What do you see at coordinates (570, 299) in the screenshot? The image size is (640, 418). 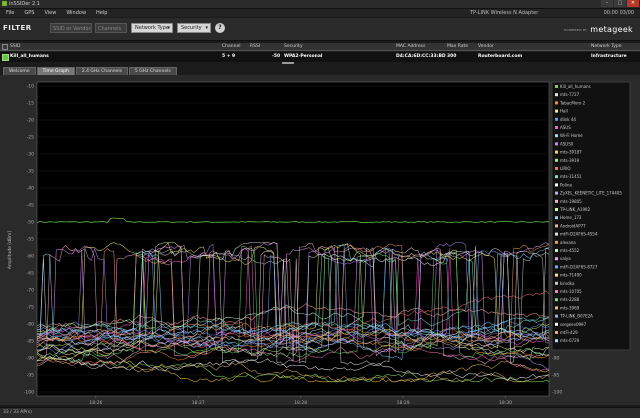 I see `legend-entry: mts-2288` at bounding box center [570, 299].